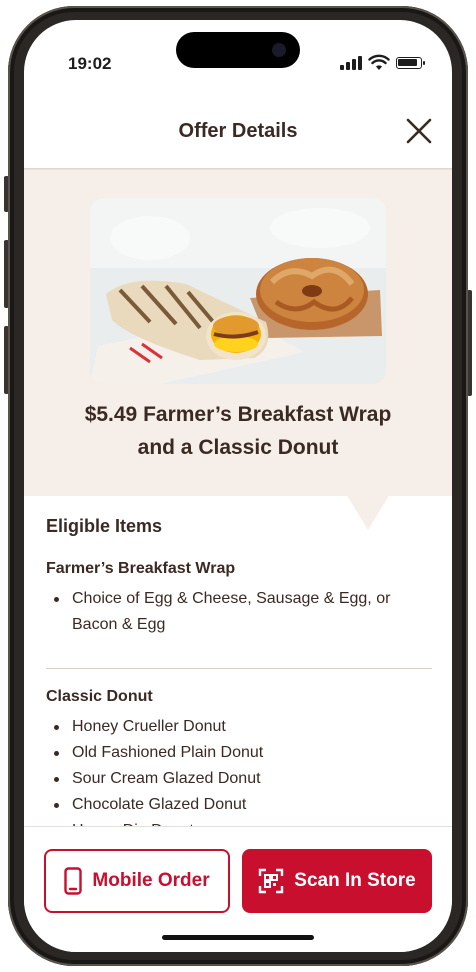 Image resolution: width=476 pixels, height=972 pixels. I want to click on hero-pointer, so click(368, 512).